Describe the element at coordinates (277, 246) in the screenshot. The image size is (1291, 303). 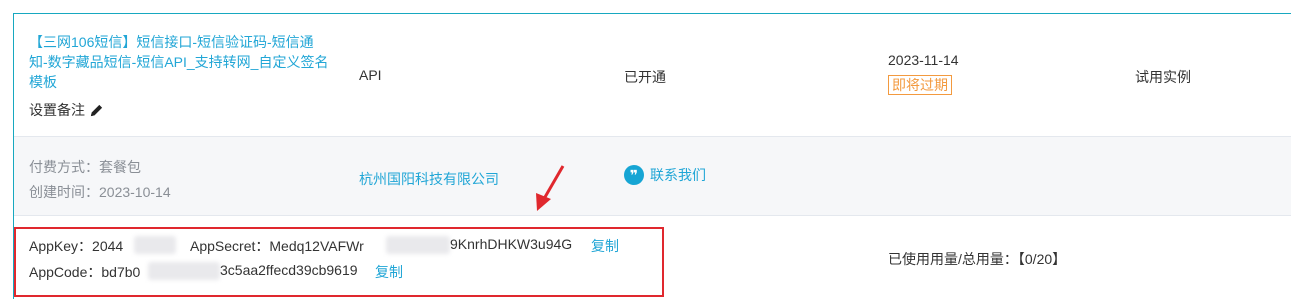
I see `appsecret-text: AppSecret：Medq12VAFWr` at that location.